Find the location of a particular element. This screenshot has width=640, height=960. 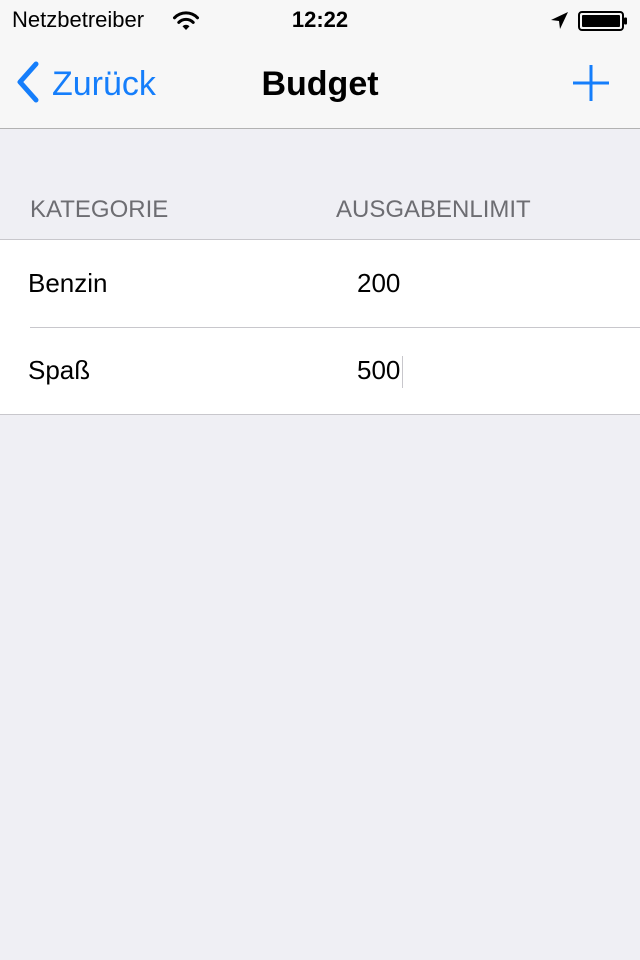

limit-field: 200 is located at coordinates (378, 283).